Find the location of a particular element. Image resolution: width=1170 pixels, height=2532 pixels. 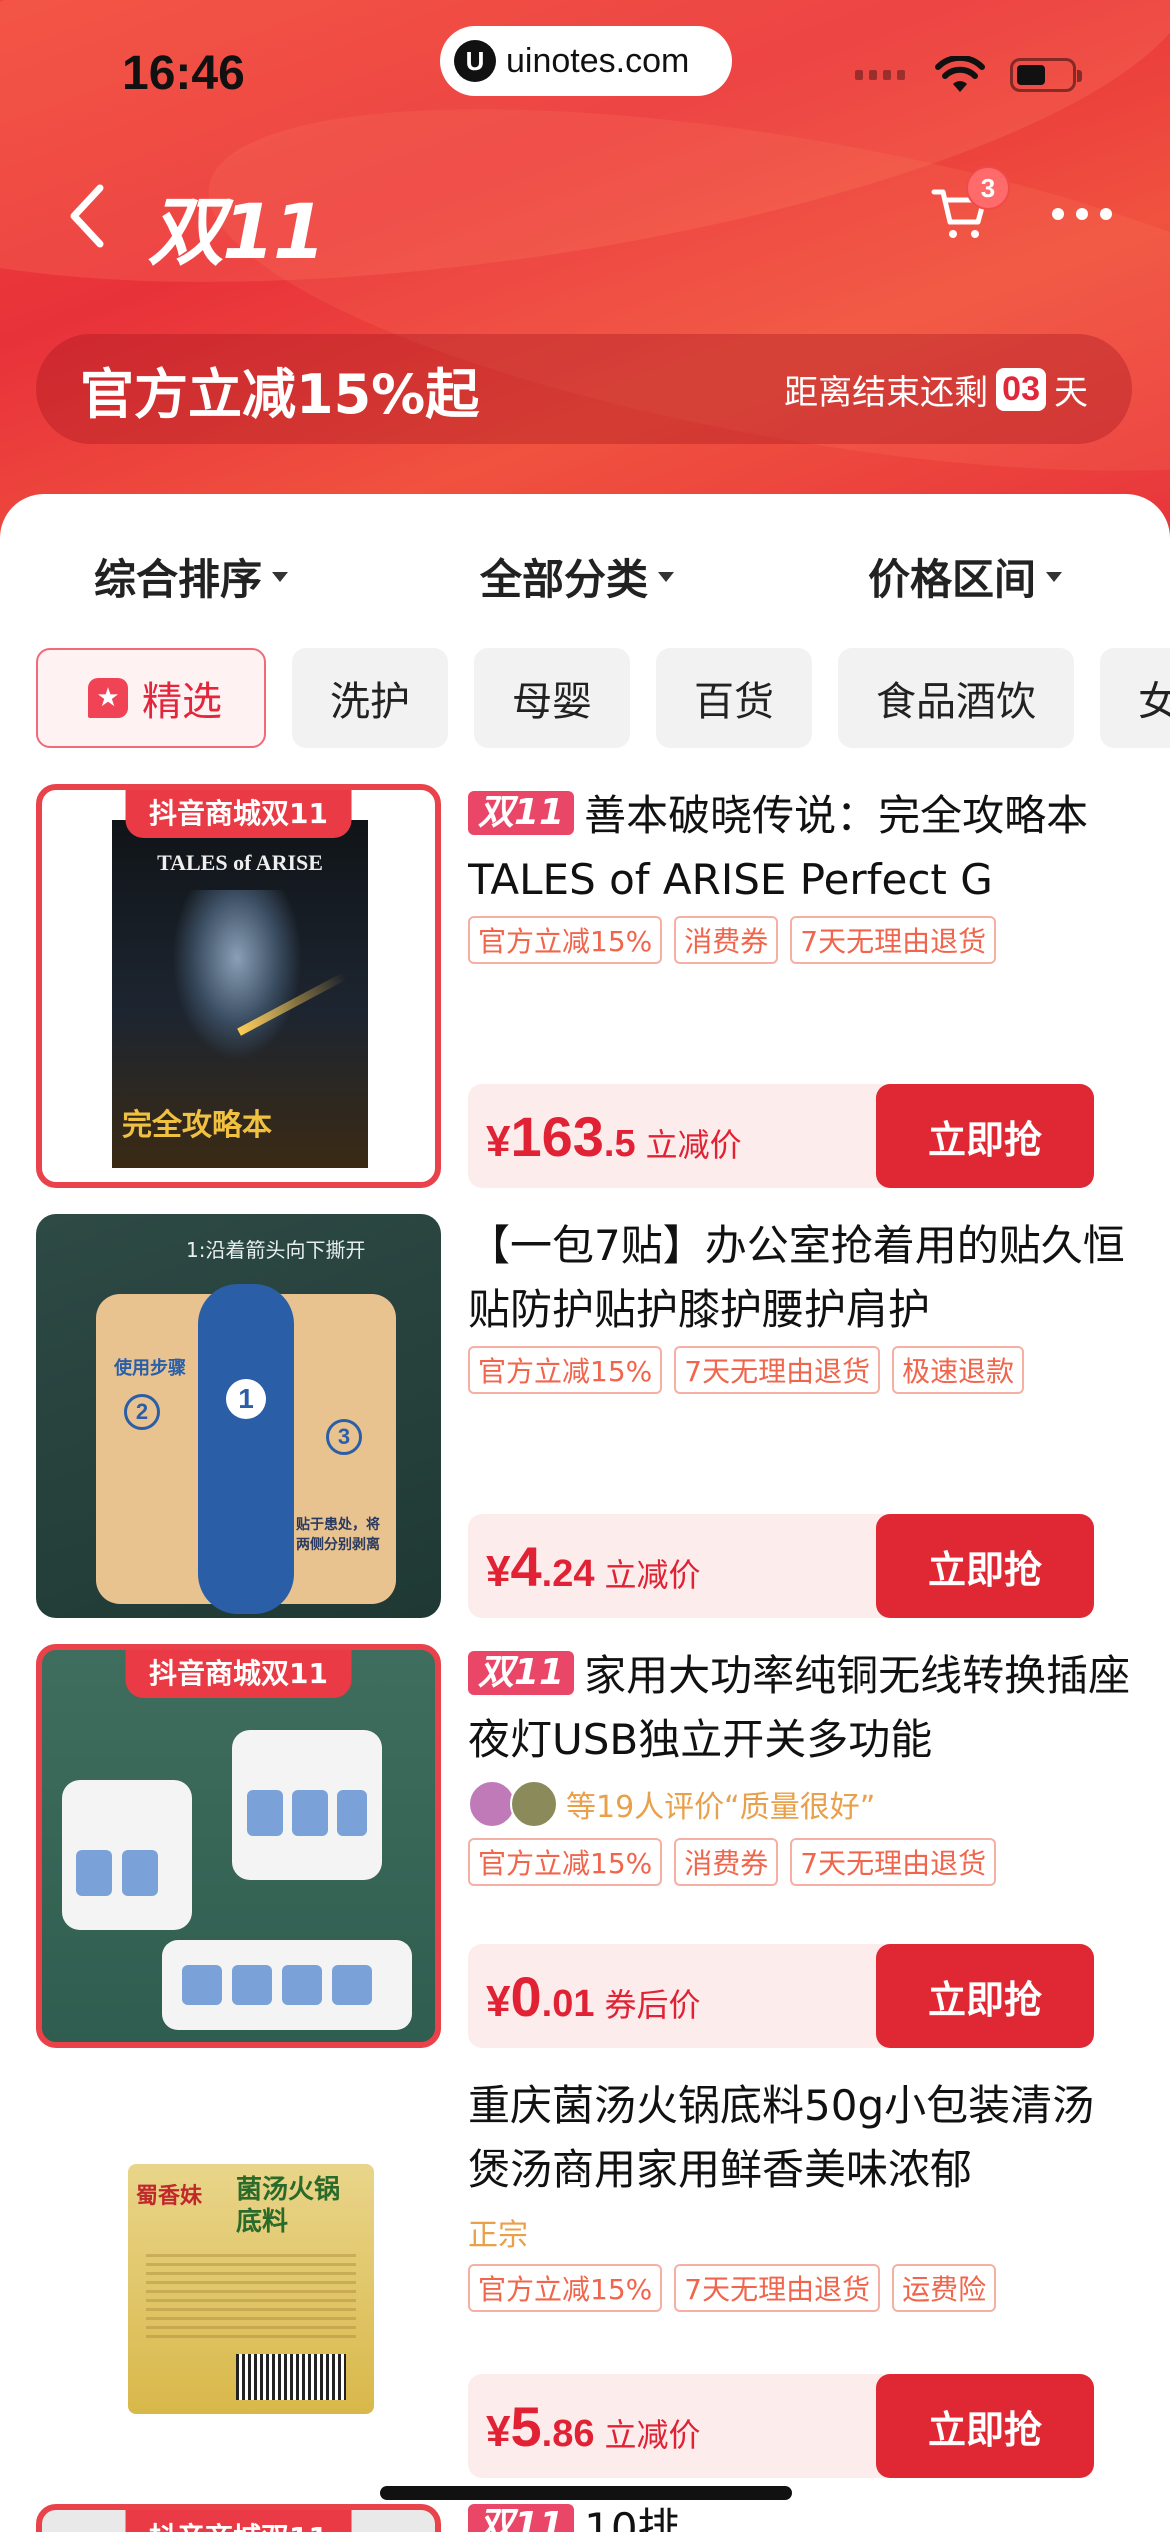

package-brand: 蜀香妹 is located at coordinates (169, 2196).